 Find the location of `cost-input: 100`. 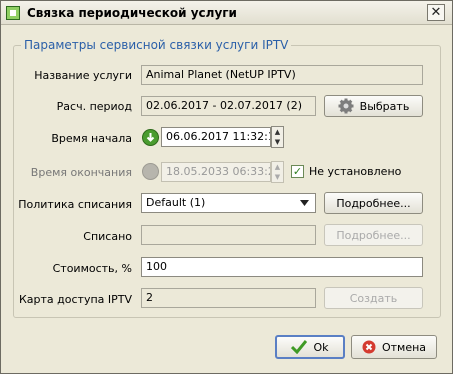

cost-input: 100 is located at coordinates (282, 267).